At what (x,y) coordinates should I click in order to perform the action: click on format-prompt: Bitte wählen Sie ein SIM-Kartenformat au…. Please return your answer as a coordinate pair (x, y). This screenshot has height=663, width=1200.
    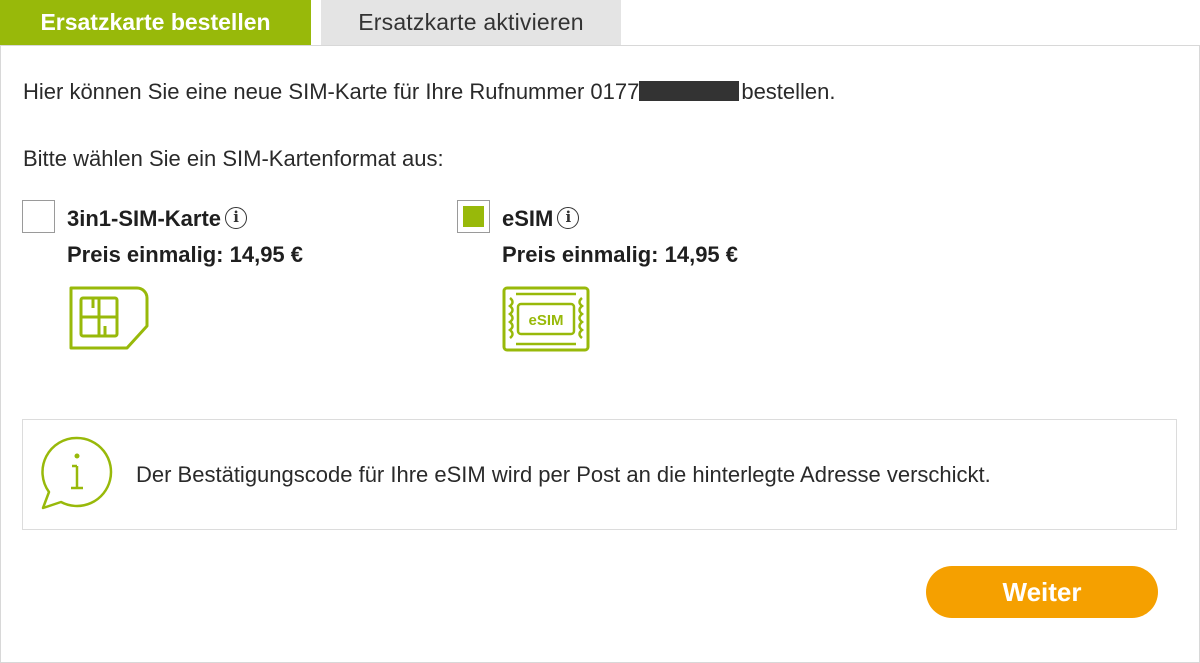
    Looking at the image, I should click on (233, 158).